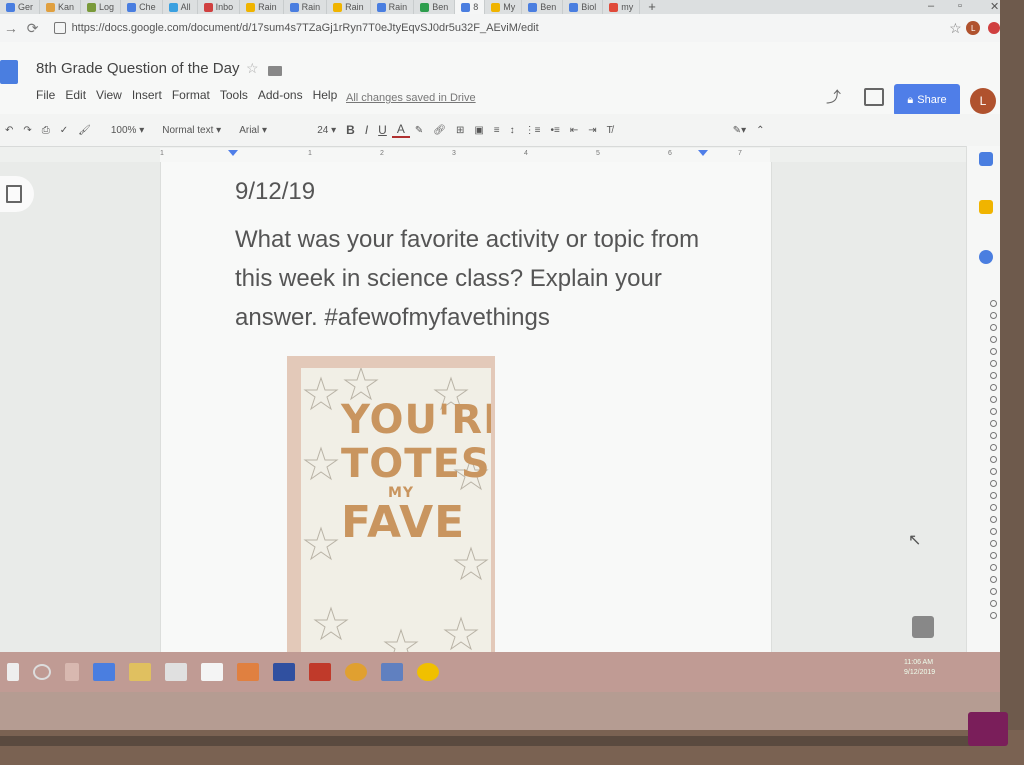 The image size is (1024, 765). What do you see at coordinates (191, 130) in the screenshot?
I see `style-select: Normal text ▾` at bounding box center [191, 130].